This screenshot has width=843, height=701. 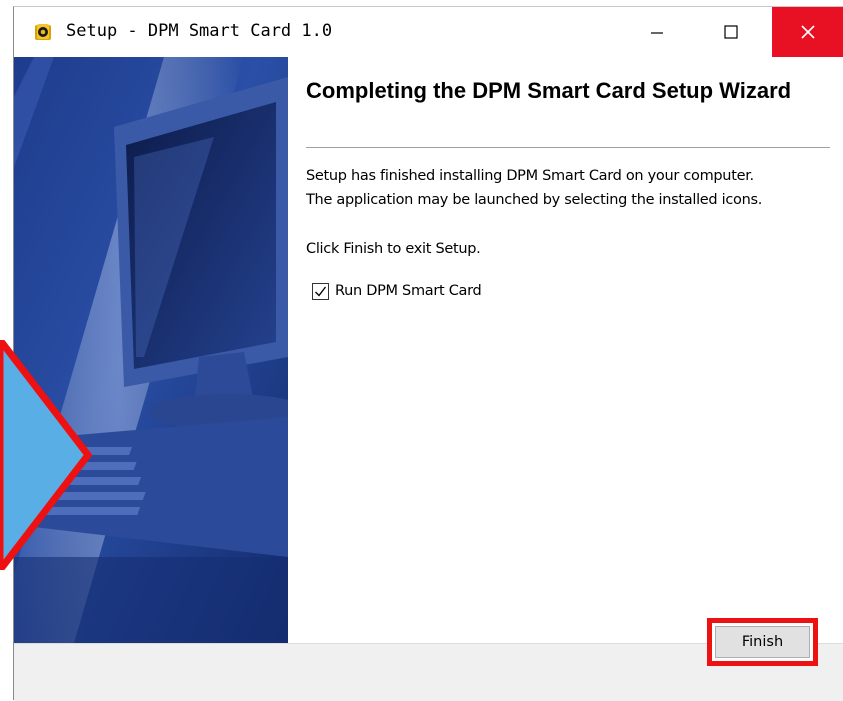 I want to click on exit-instruction: Click Finish to exit Setup., so click(x=393, y=249).